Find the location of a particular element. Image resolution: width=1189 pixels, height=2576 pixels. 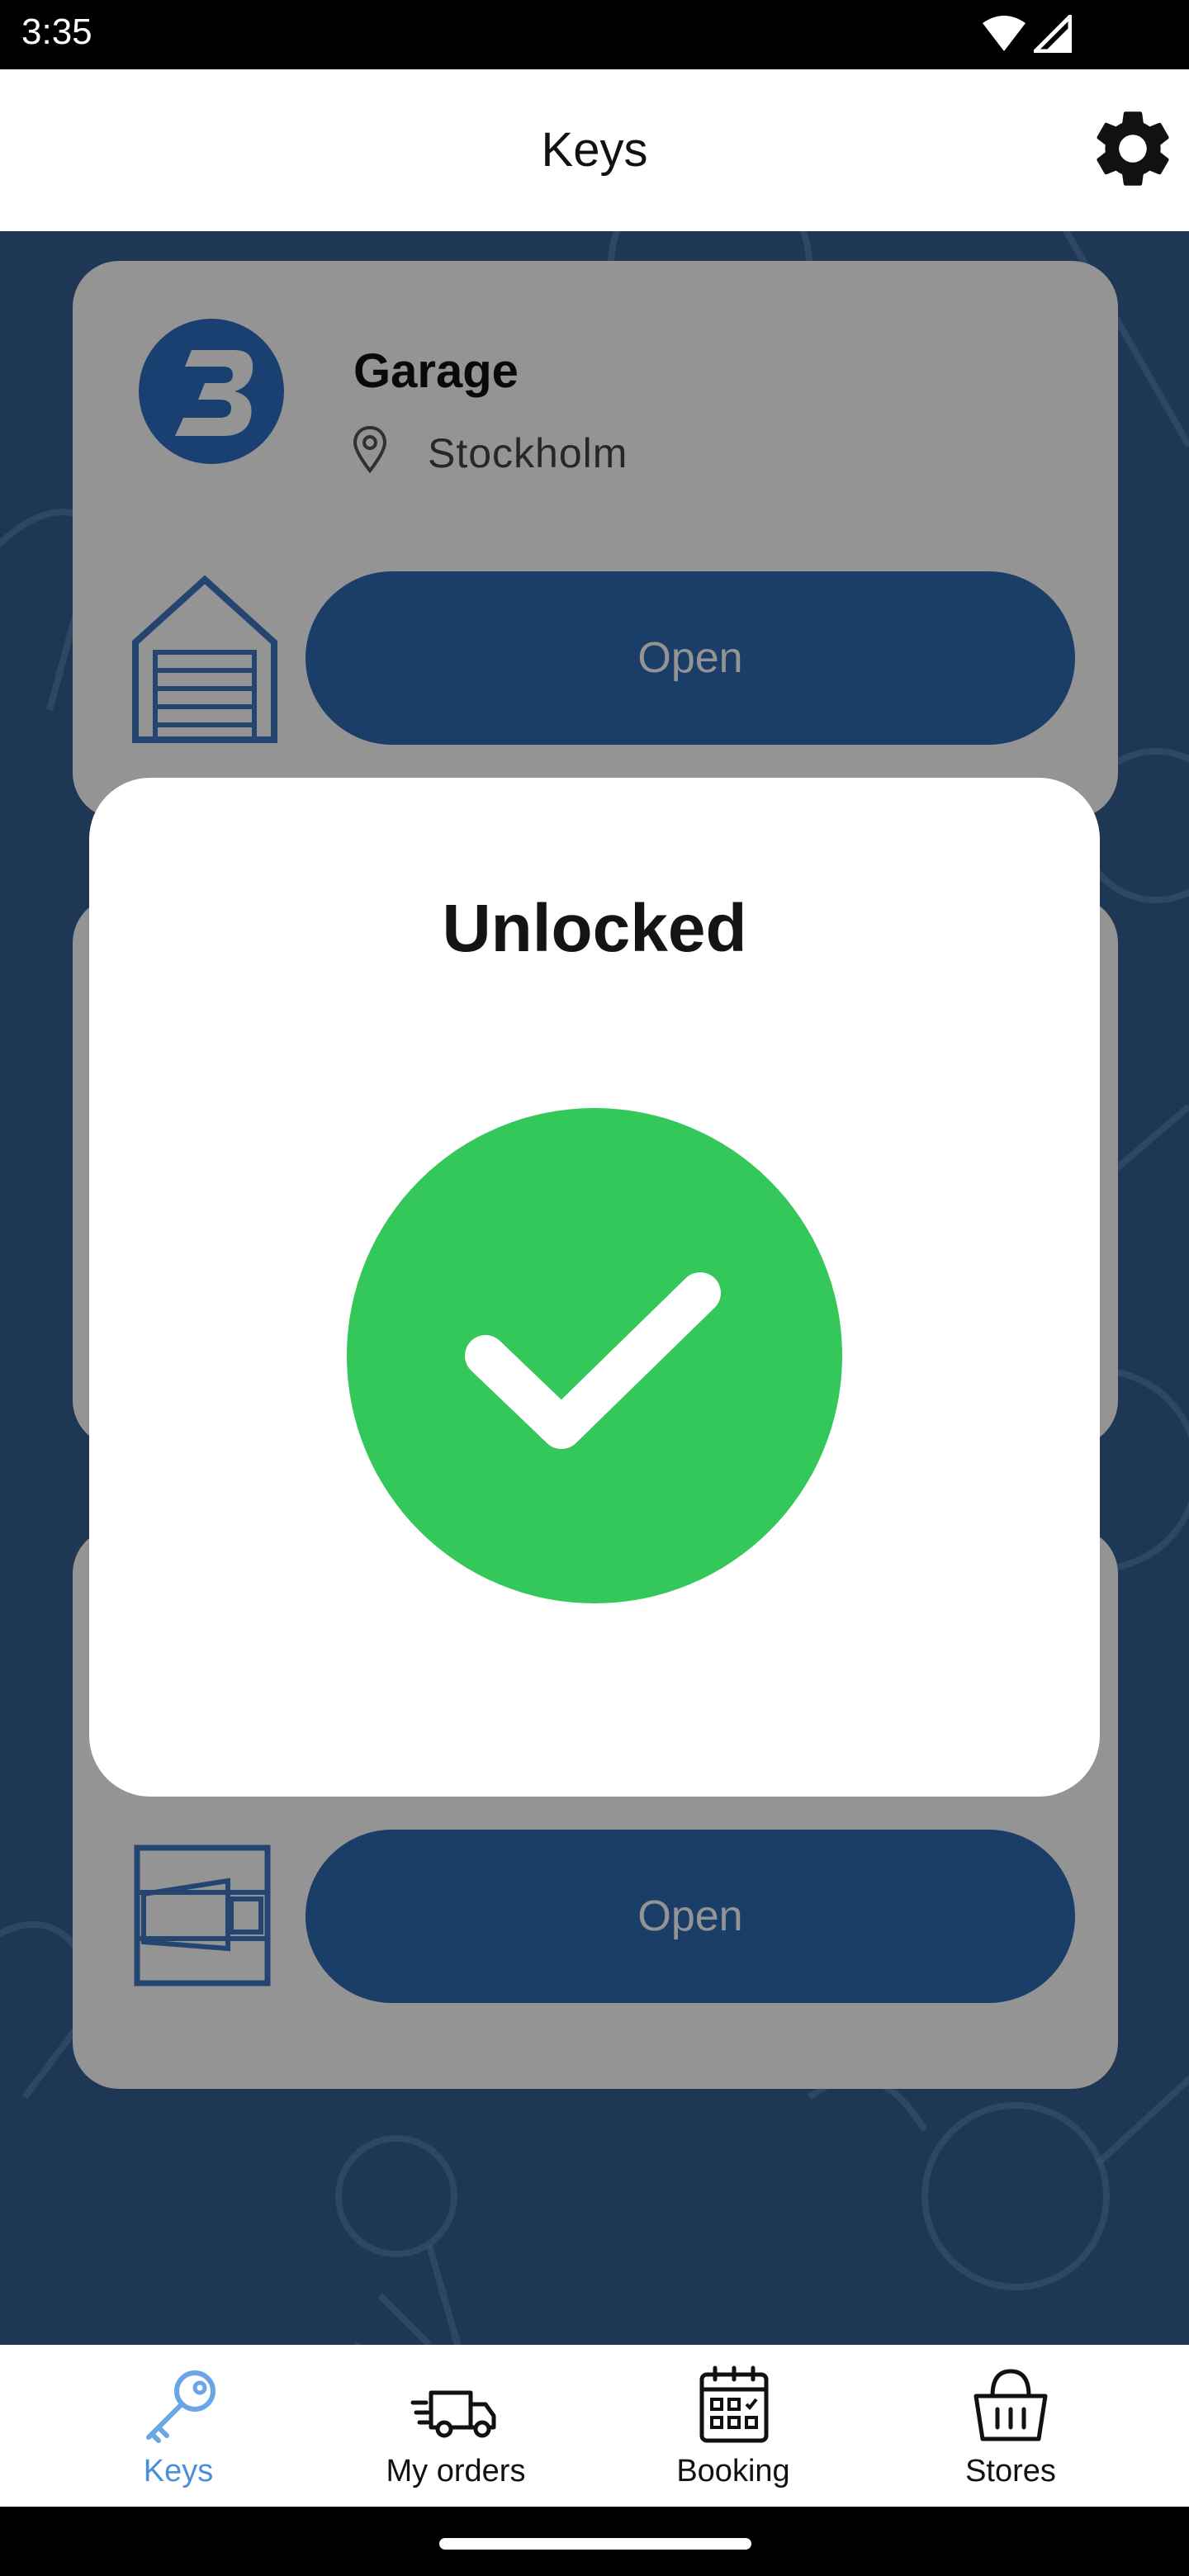

home-gesture-handle is located at coordinates (595, 2544).